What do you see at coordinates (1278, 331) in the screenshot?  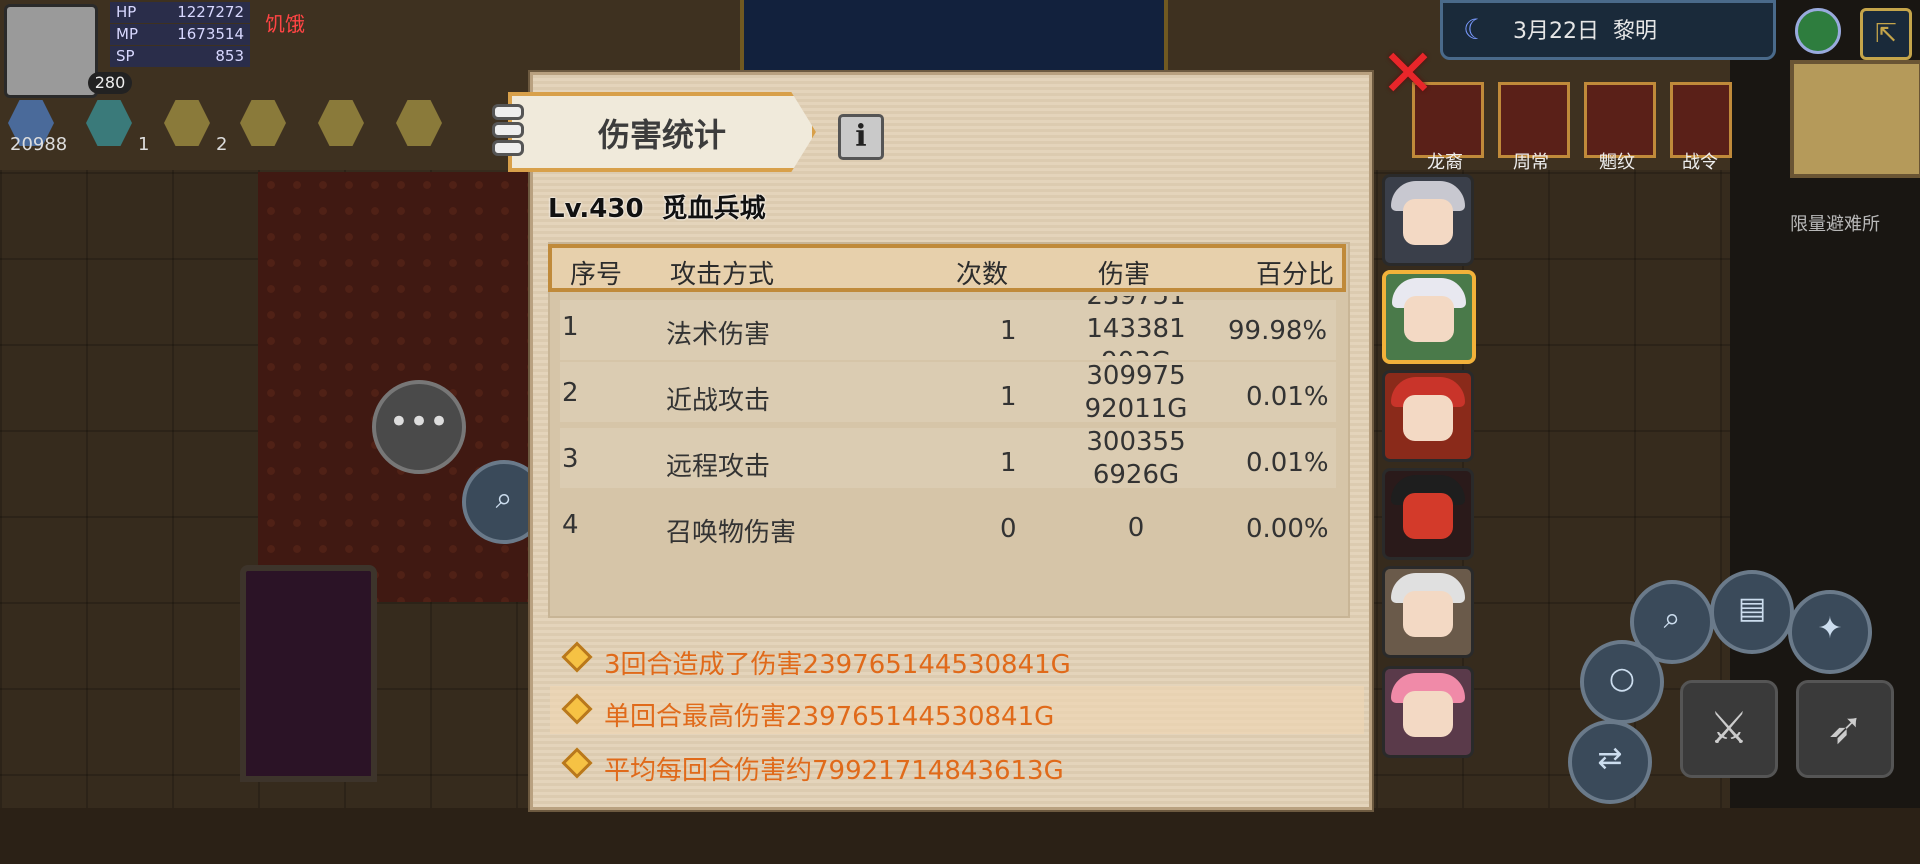 I see `row-percent: 99.98%` at bounding box center [1278, 331].